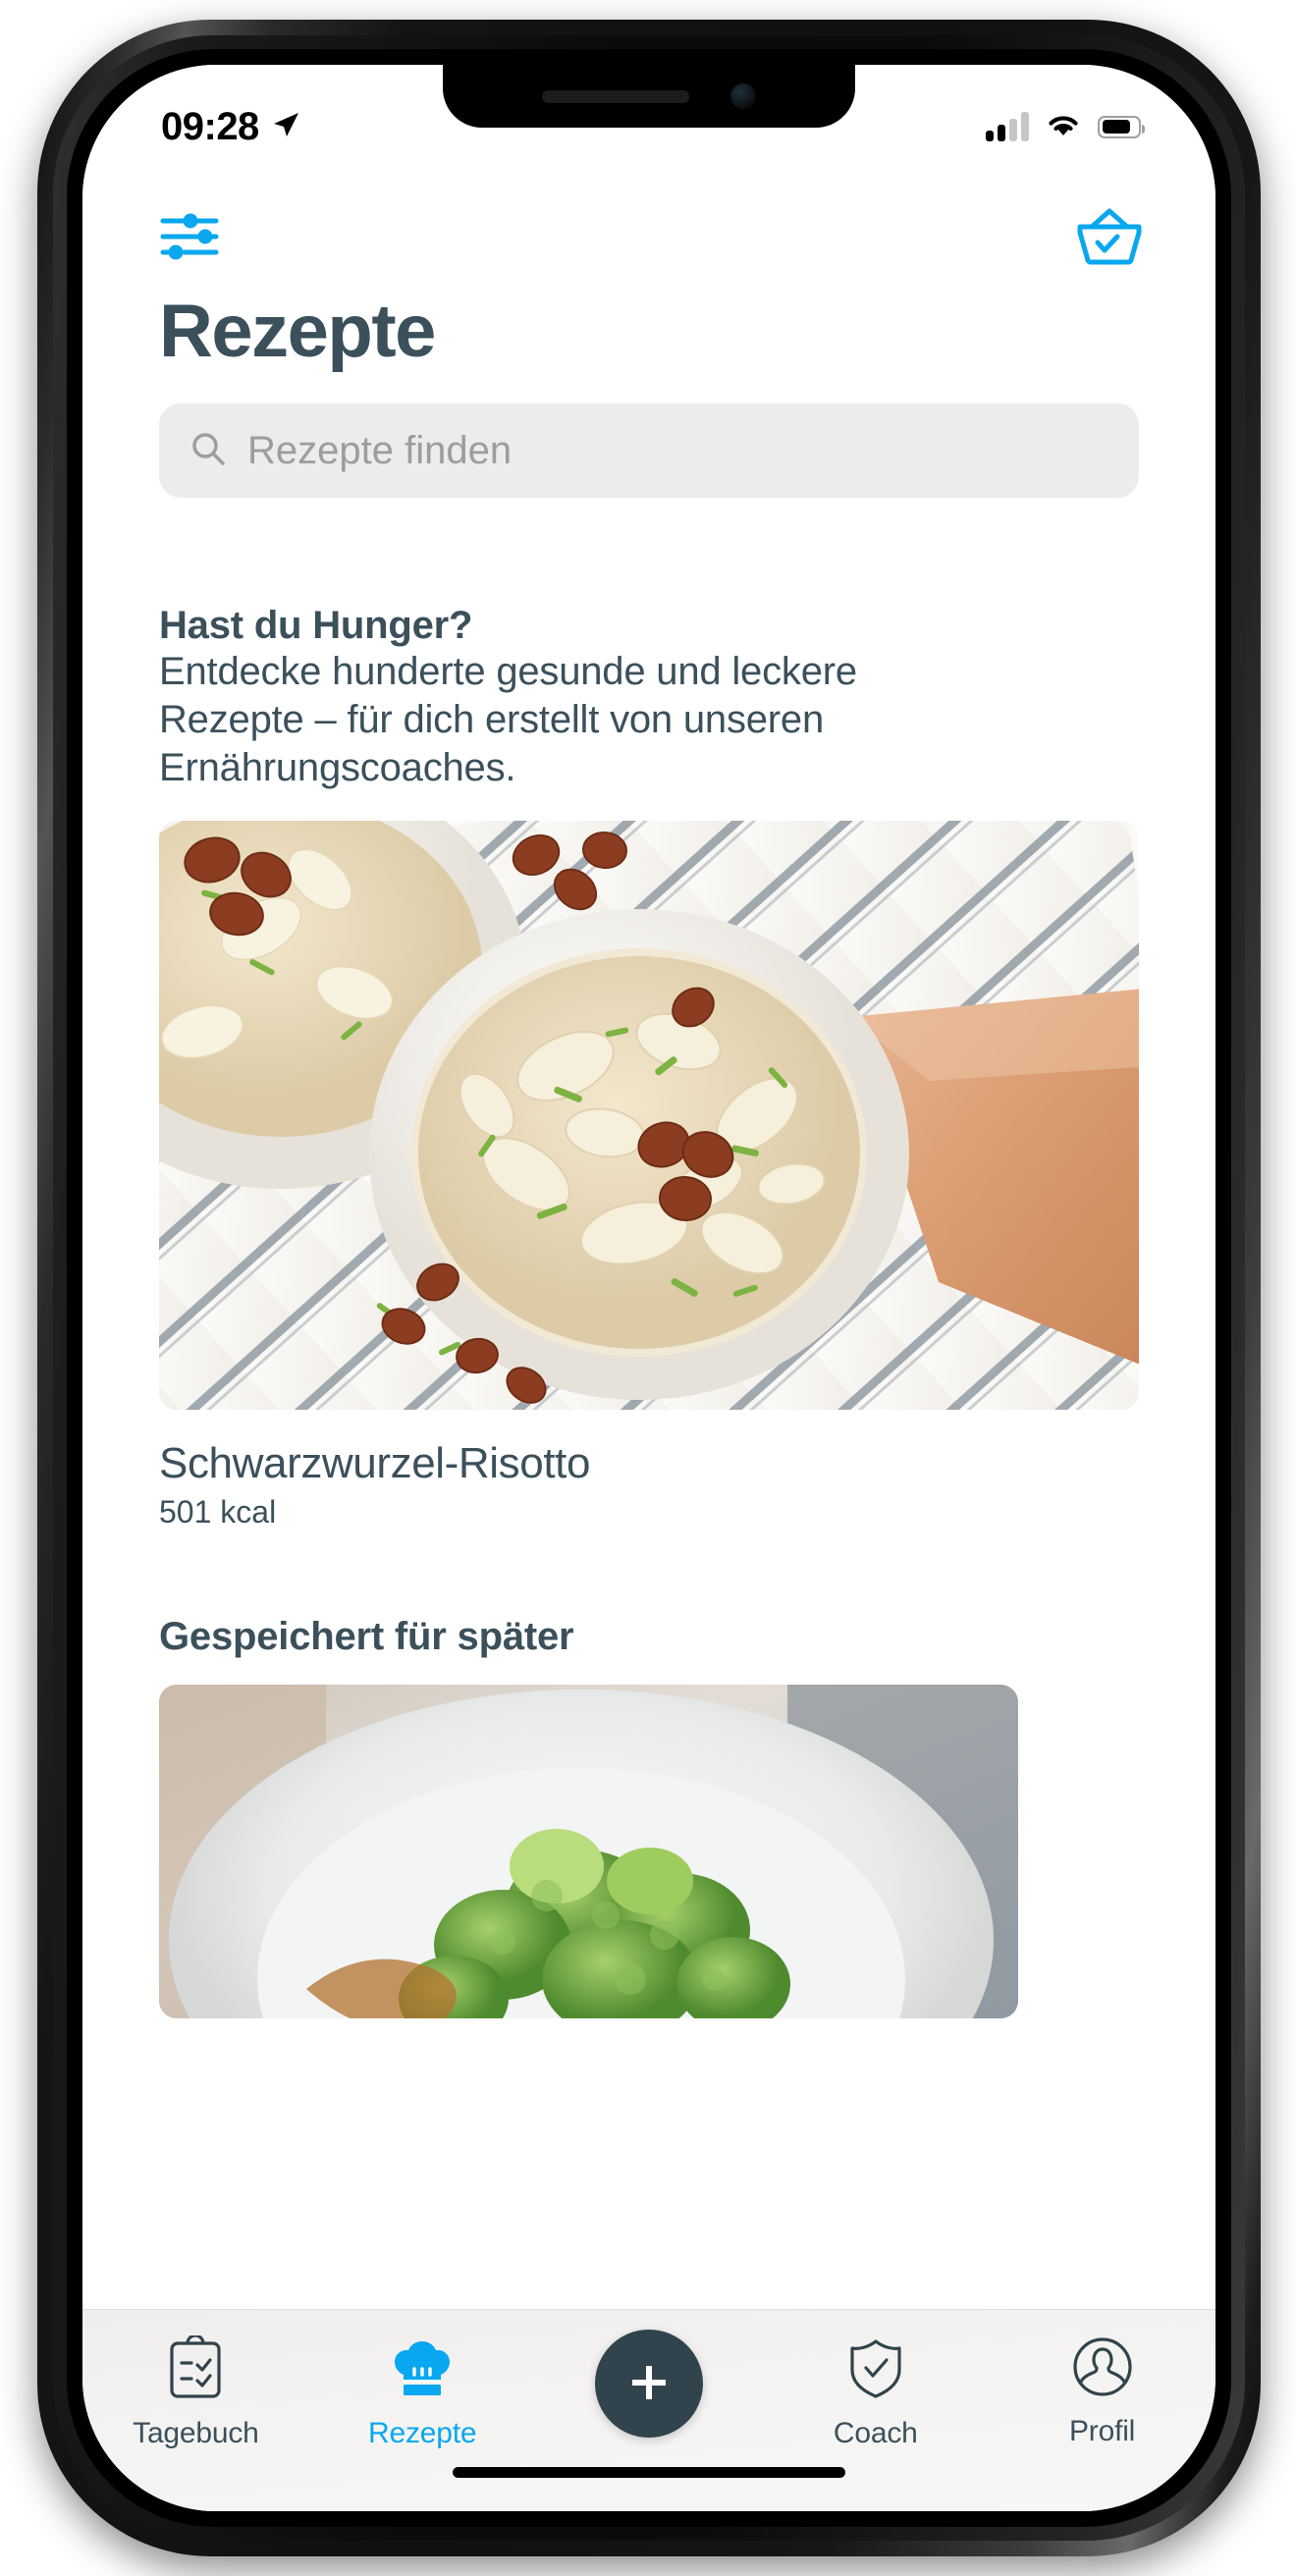 Image resolution: width=1296 pixels, height=2576 pixels. I want to click on add-entry-button, so click(649, 2384).